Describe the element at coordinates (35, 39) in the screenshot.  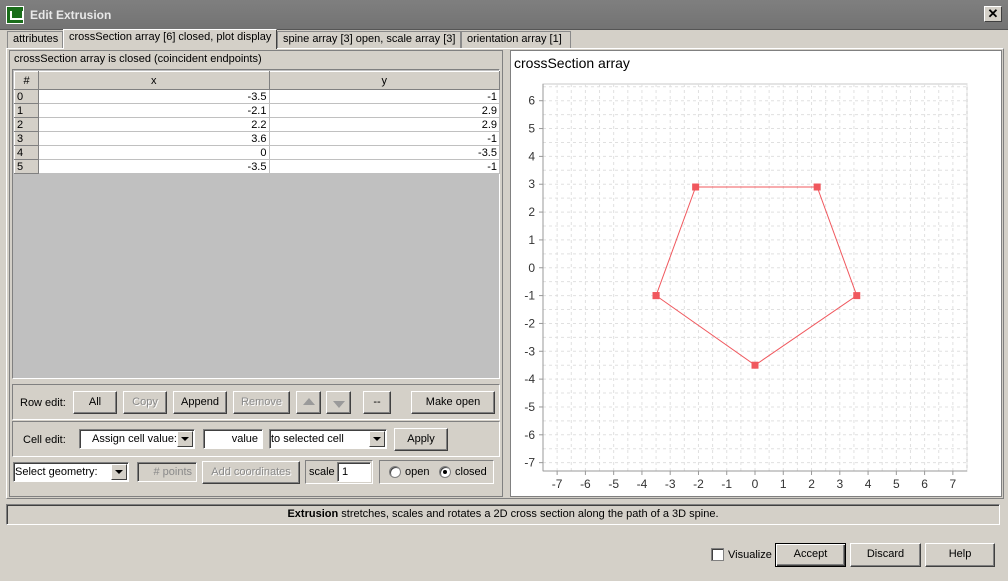
I see `tab-attributes: attributes` at that location.